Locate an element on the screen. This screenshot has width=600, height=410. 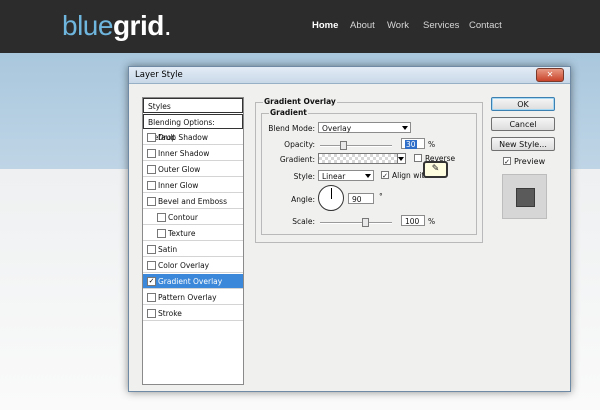
style-inner-glow: Inner Glow is located at coordinates (193, 185).